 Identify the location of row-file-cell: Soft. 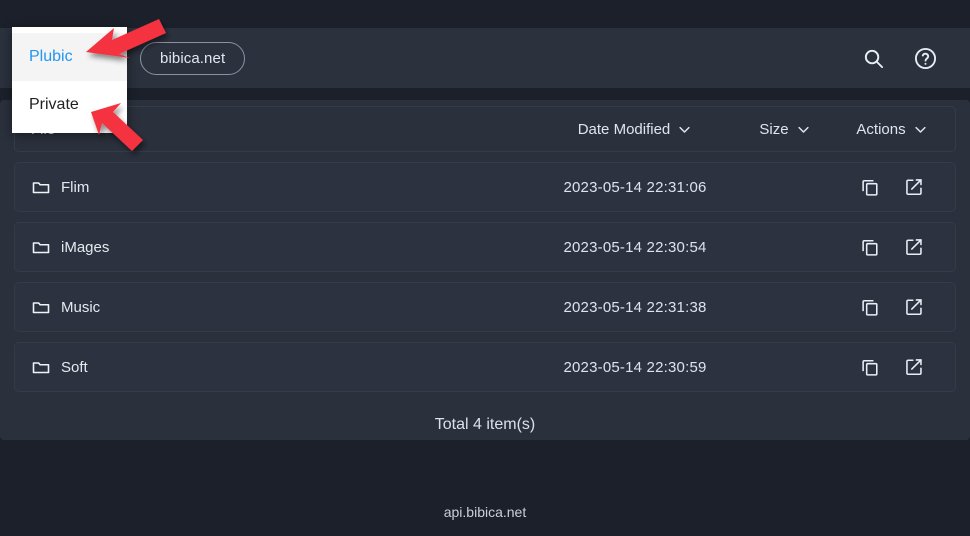
(275, 367).